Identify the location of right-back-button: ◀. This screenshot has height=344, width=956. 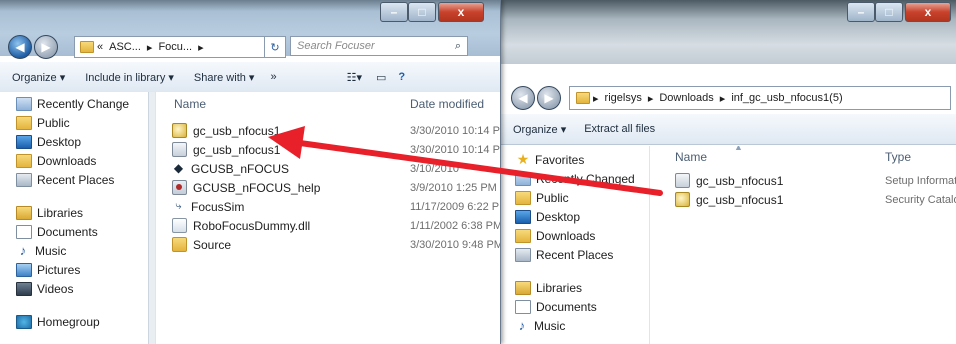
(523, 98).